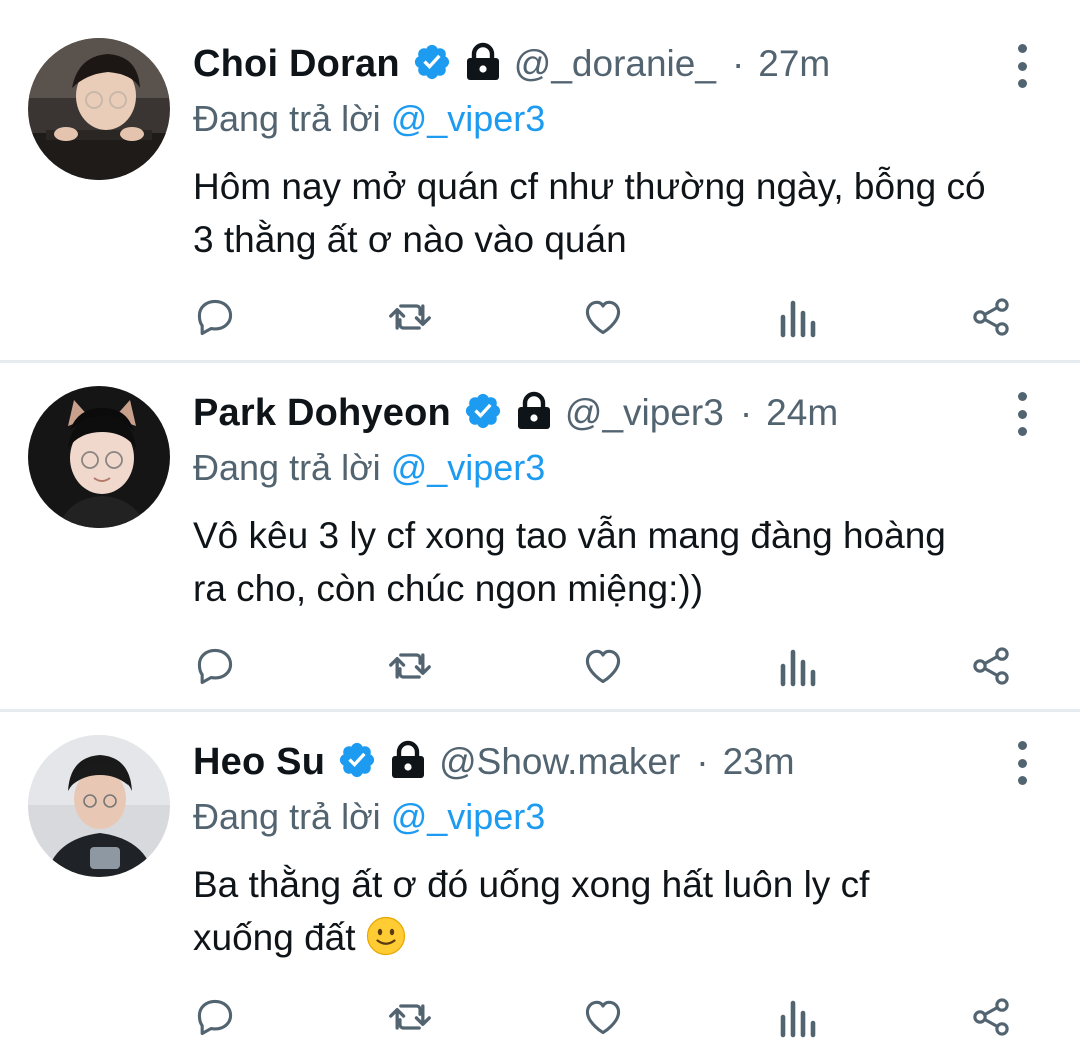  I want to click on username-handle: @_doranie_, so click(615, 64).